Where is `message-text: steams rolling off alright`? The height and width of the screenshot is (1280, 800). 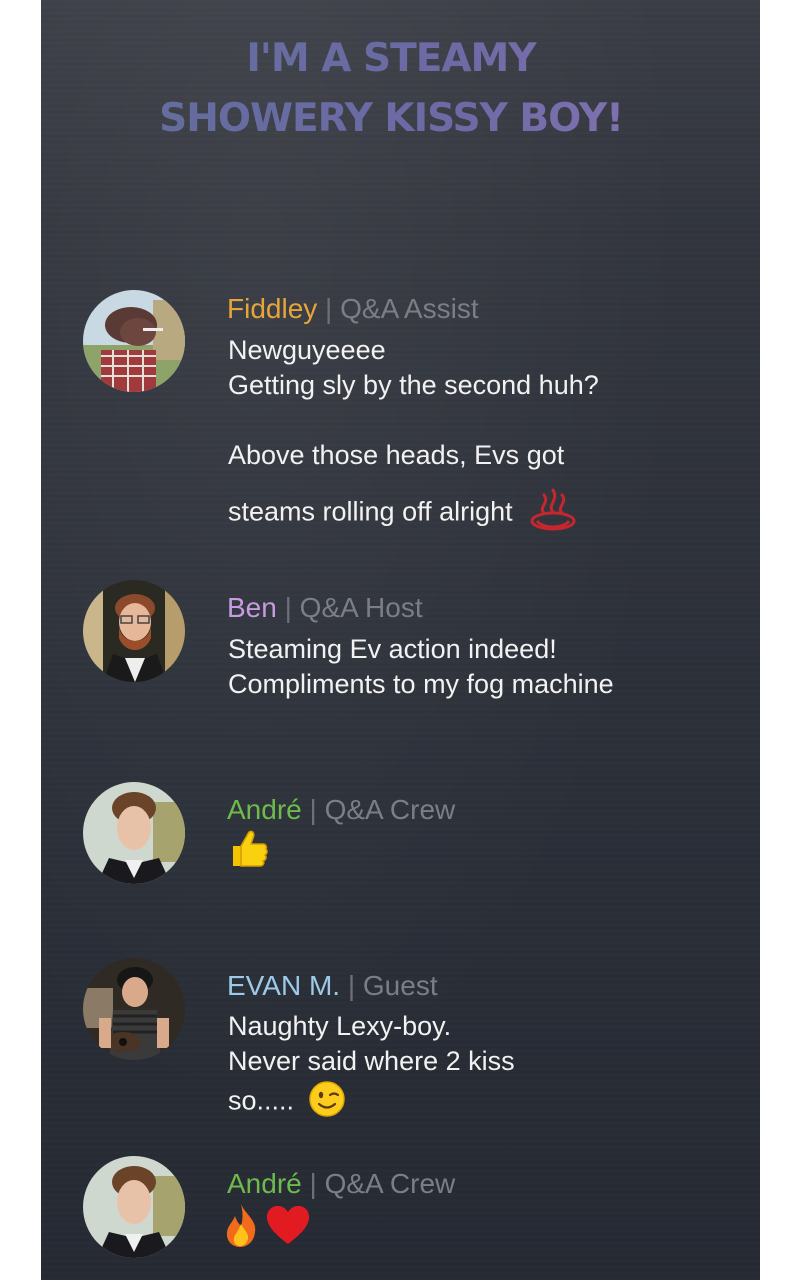
message-text: steams rolling off alright is located at coordinates (370, 511).